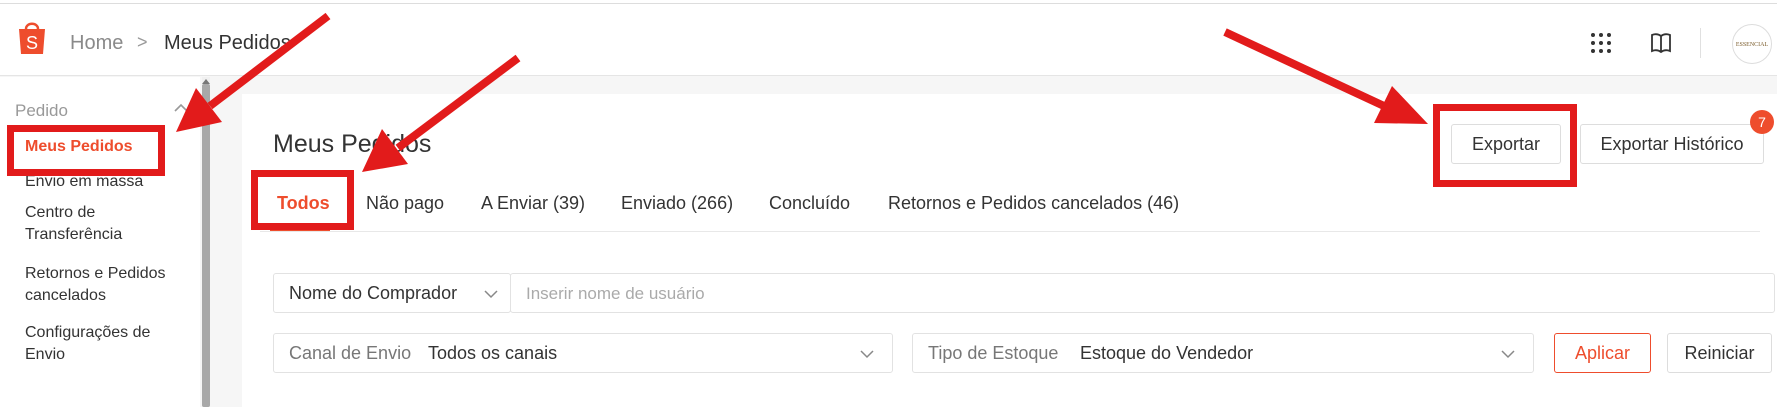  Describe the element at coordinates (86, 150) in the screenshot. I see `highlight-box-meus-pedidos` at that location.